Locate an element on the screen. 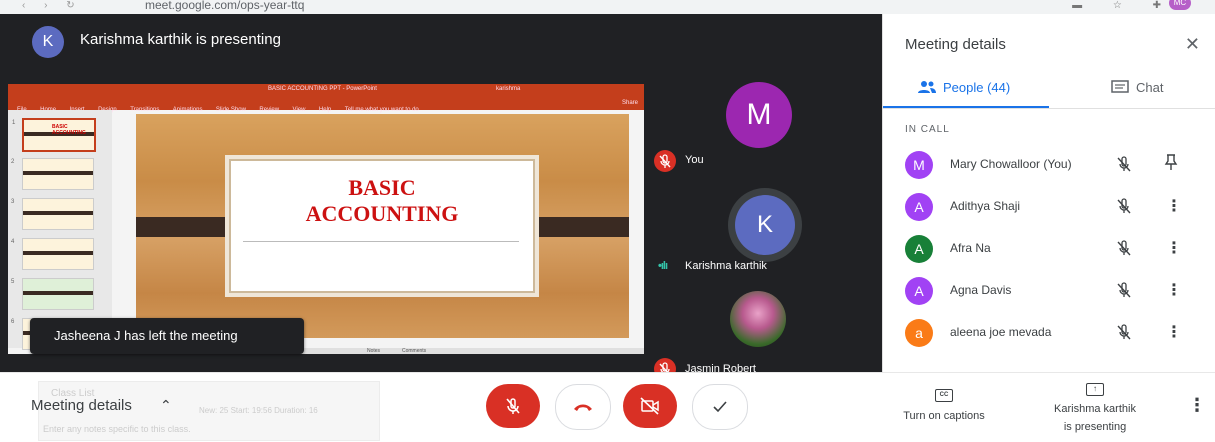 The width and height of the screenshot is (1215, 442). ppt-thumb: 4 is located at coordinates (52, 254).